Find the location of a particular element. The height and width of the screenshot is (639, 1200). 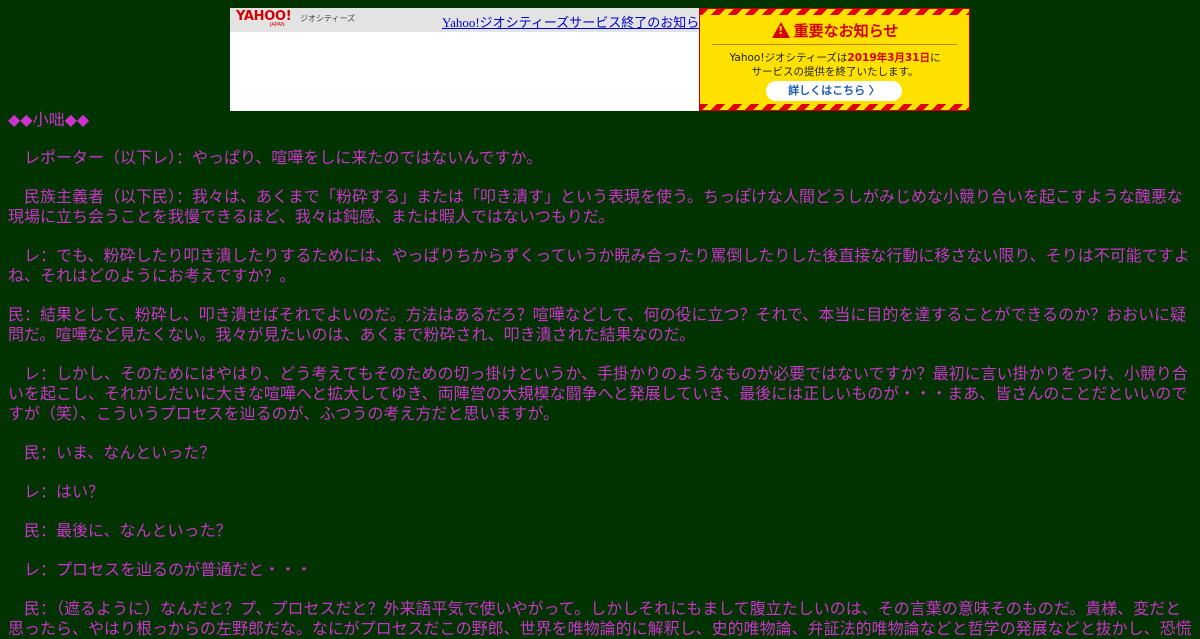

dialogue-paragraph: レポーター（以下レ）：やっぱり、喧嘩をしに来たのではないんですか。 is located at coordinates (275, 157).